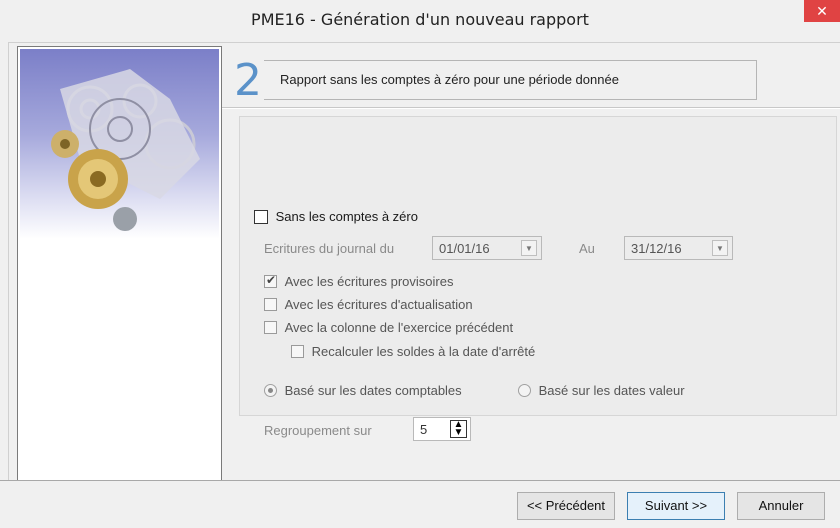 The width and height of the screenshot is (840, 528). What do you see at coordinates (270, 328) in the screenshot?
I see `exercice-checkbox` at bounding box center [270, 328].